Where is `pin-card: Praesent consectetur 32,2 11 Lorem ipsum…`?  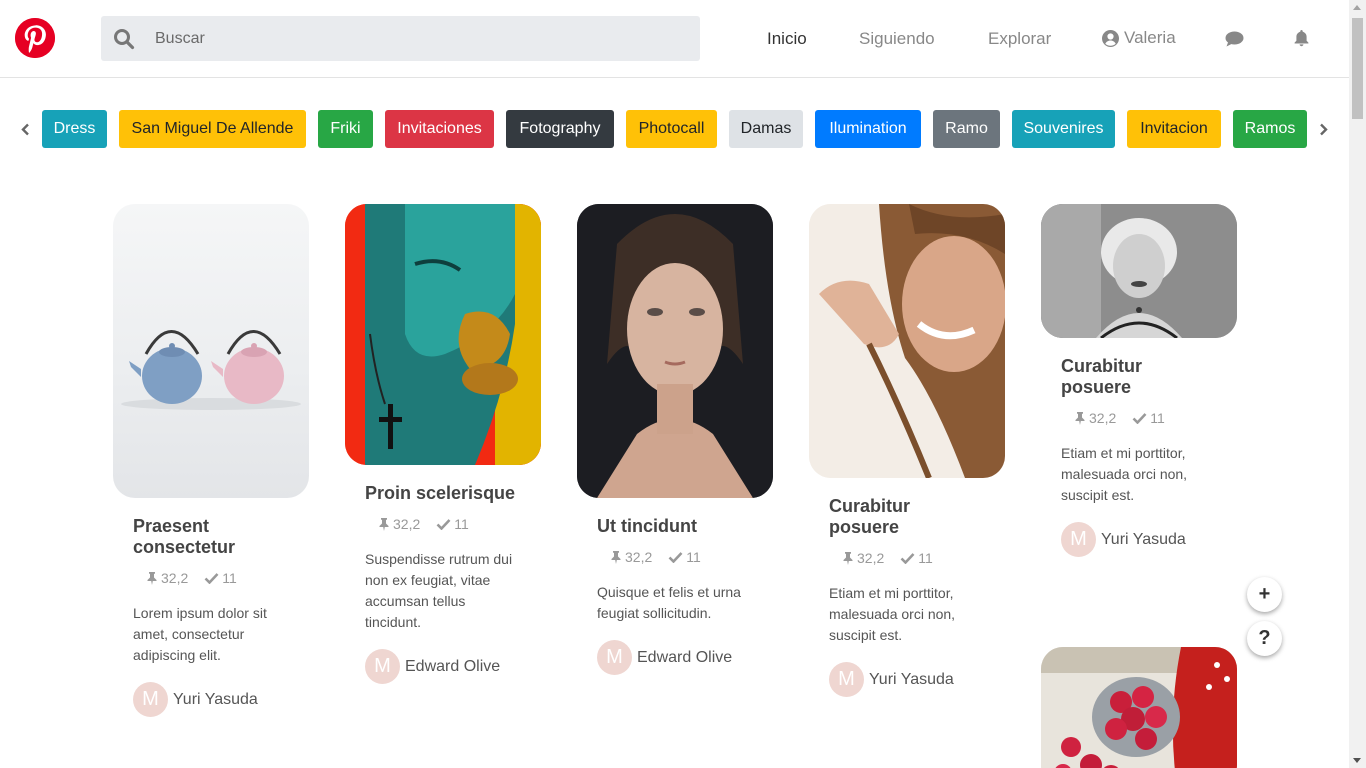
pin-card: Praesent consectetur 32,2 11 Lorem ipsum… is located at coordinates (211, 460).